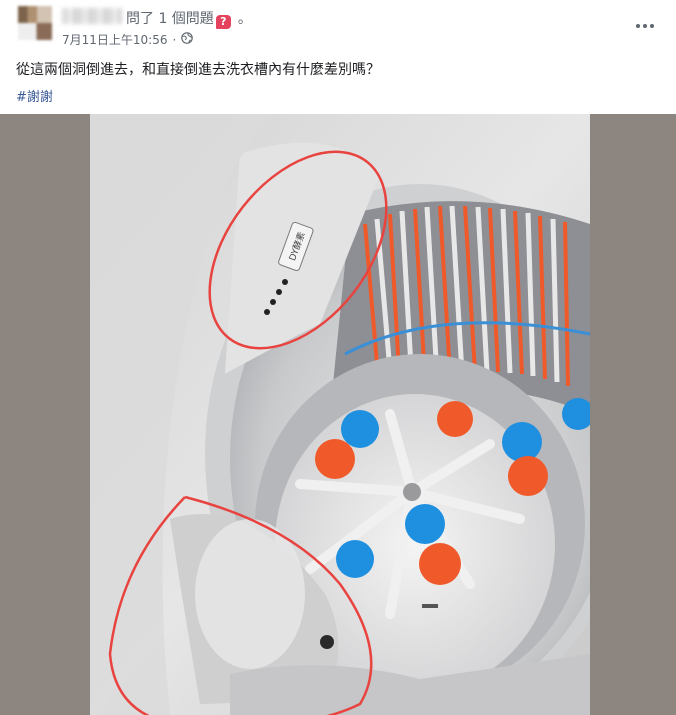 This screenshot has height=715, width=676. What do you see at coordinates (250, 594) in the screenshot?
I see `bleach-inlet-stain` at bounding box center [250, 594].